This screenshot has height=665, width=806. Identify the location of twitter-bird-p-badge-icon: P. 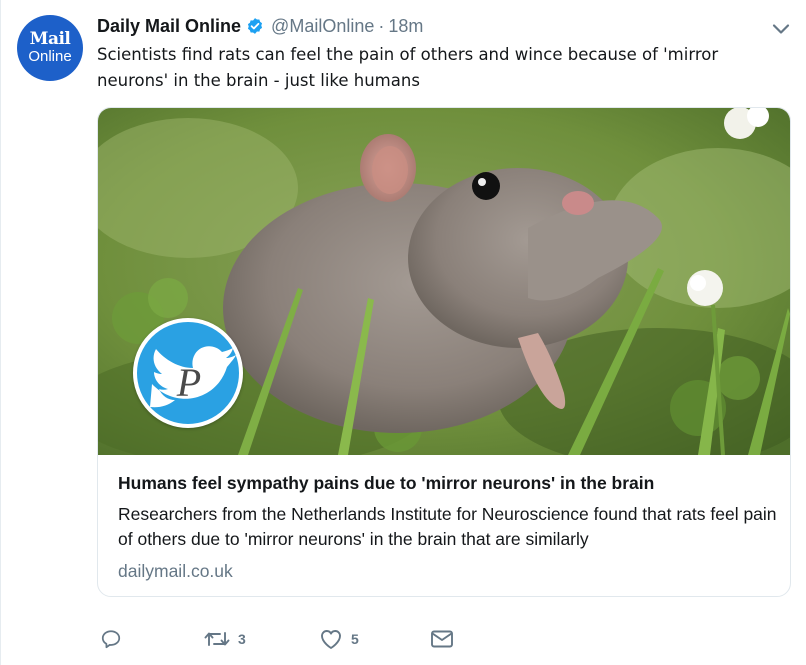
(188, 373).